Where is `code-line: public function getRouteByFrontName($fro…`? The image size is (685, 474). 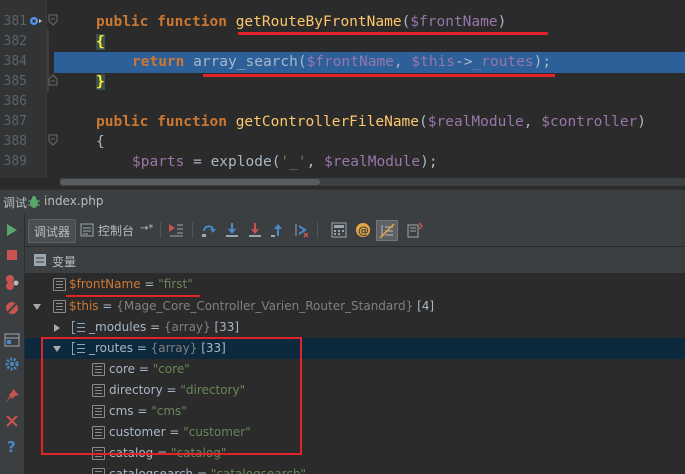 code-line: public function getRouteByFrontName($fro… is located at coordinates (301, 22).